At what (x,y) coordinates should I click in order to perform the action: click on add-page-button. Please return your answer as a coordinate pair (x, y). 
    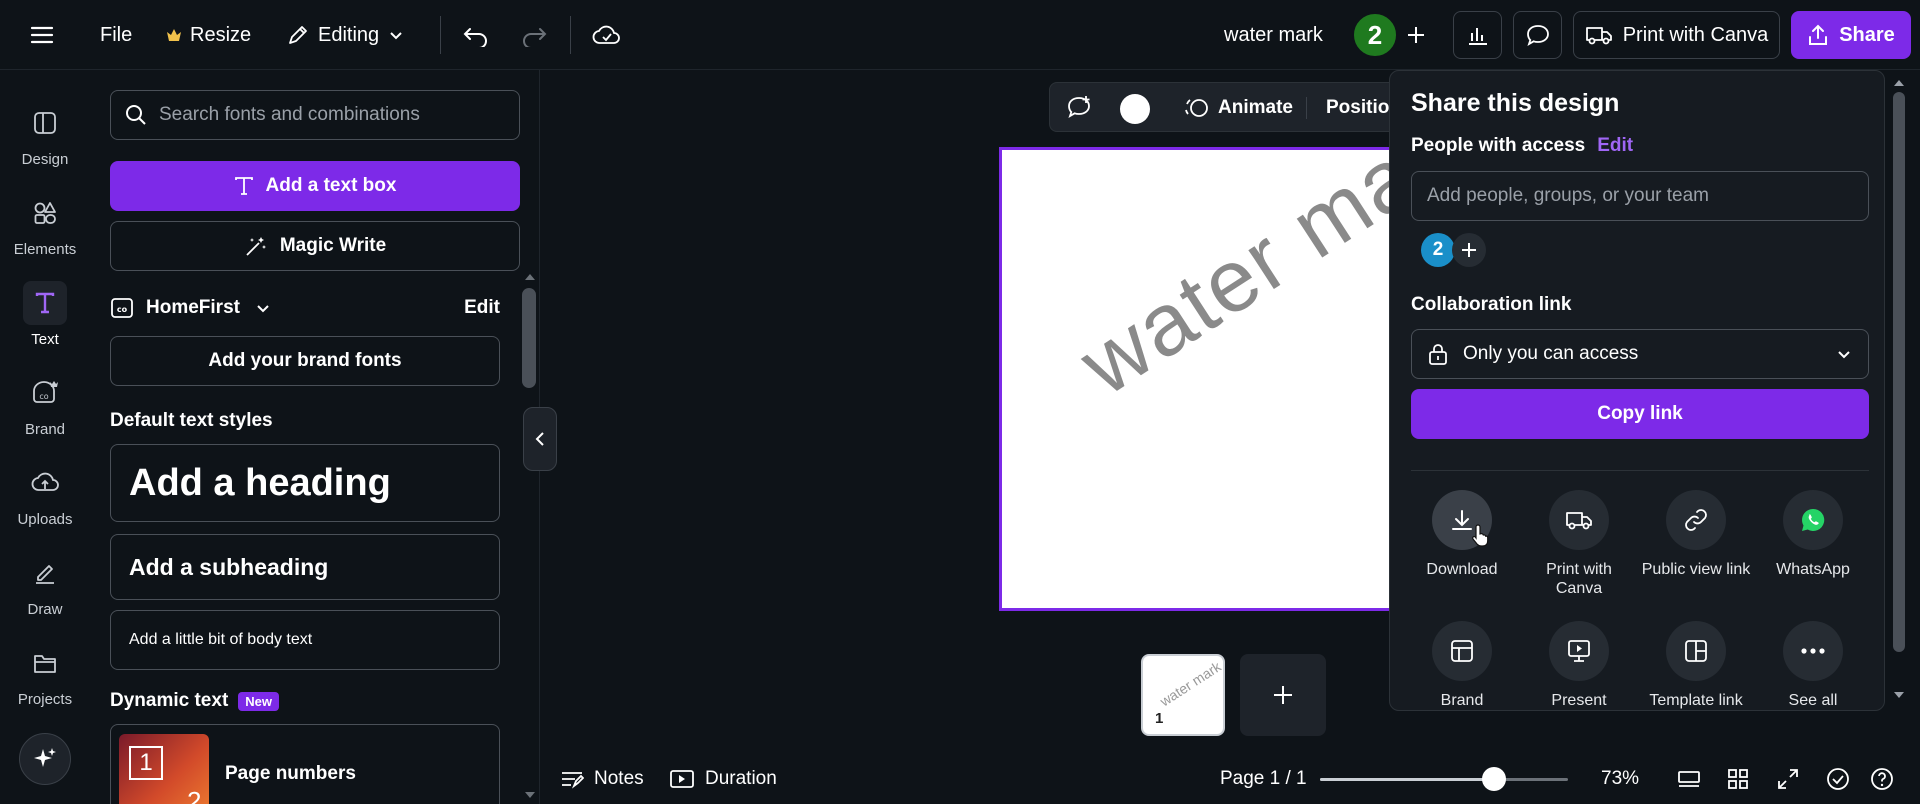
    Looking at the image, I should click on (1283, 695).